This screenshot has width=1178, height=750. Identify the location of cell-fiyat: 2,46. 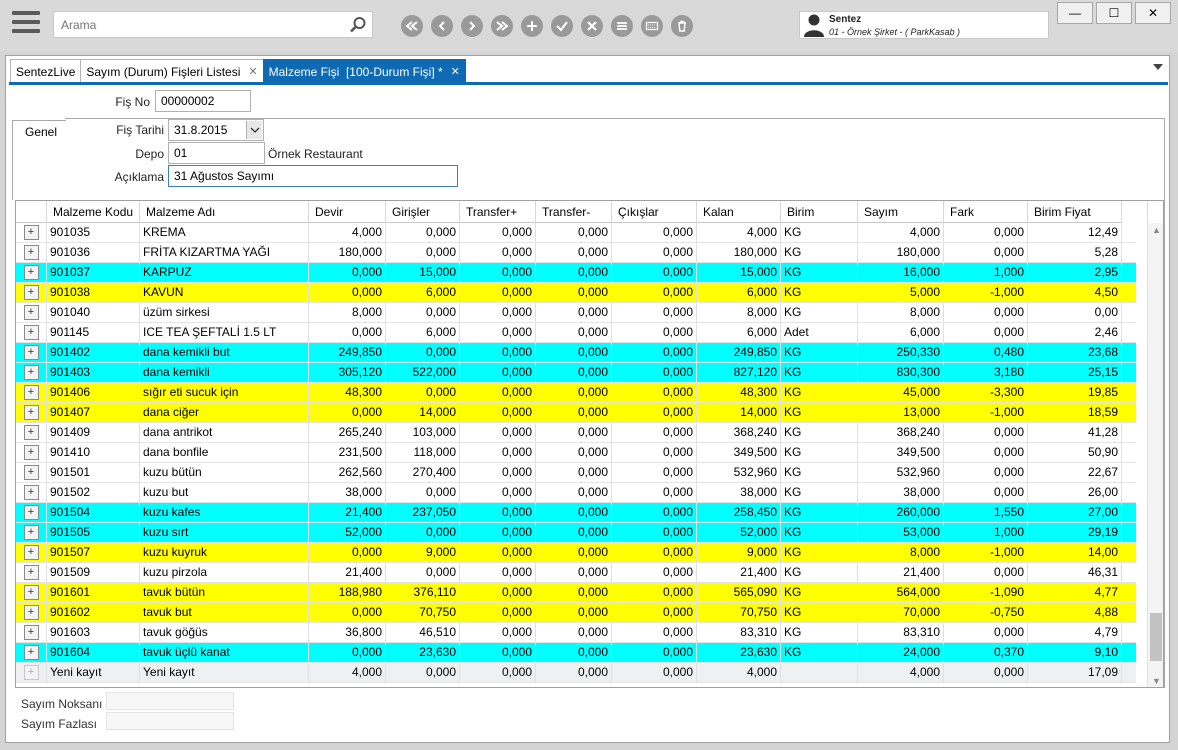
(1075, 332).